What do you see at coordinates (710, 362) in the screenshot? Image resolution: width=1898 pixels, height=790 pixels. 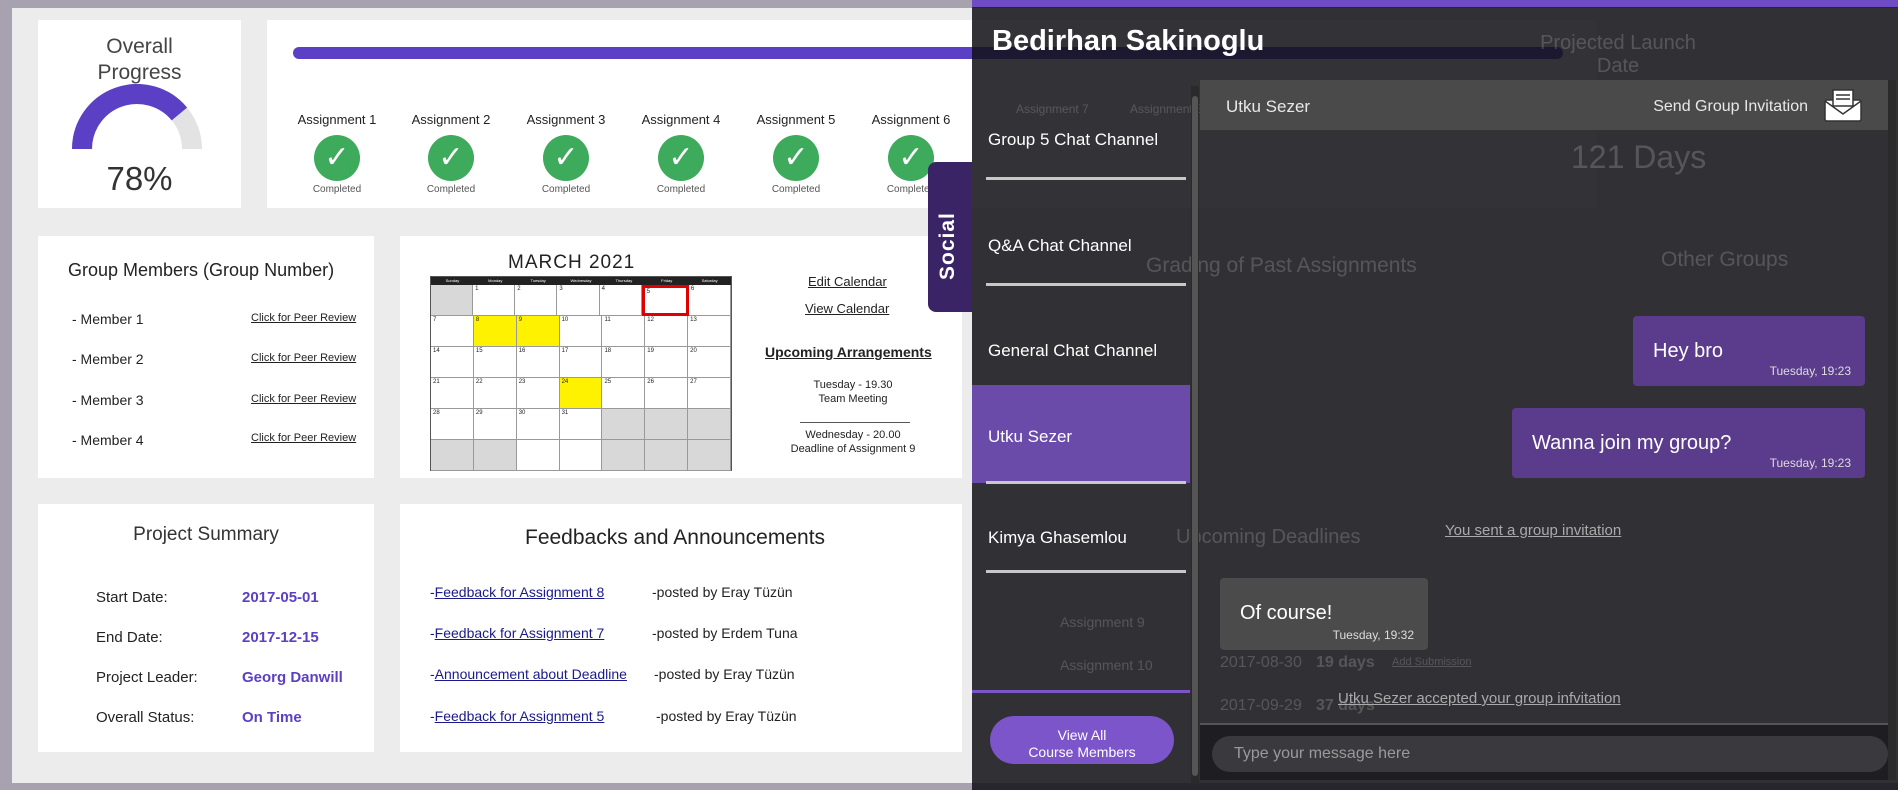 I see `calendar-day: 20` at bounding box center [710, 362].